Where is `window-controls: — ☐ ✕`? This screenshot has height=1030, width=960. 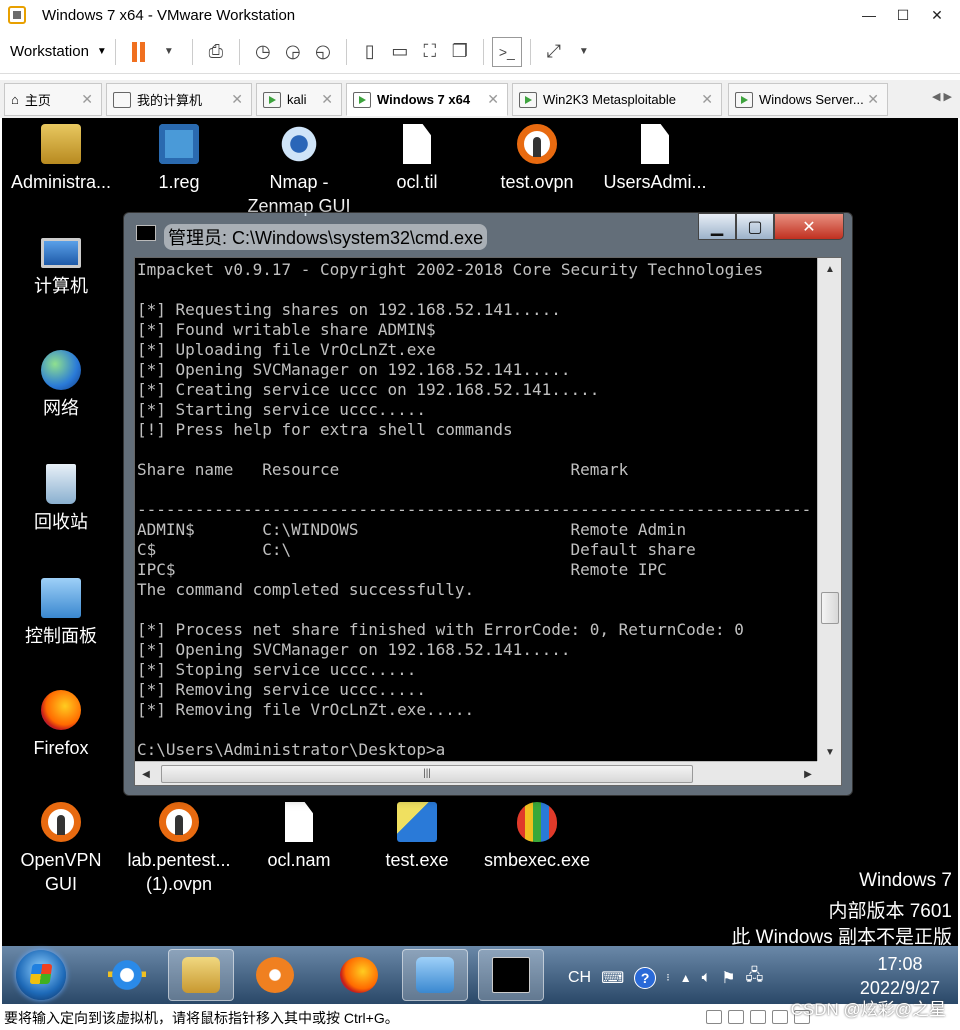 window-controls: — ☐ ✕ is located at coordinates (903, 15).